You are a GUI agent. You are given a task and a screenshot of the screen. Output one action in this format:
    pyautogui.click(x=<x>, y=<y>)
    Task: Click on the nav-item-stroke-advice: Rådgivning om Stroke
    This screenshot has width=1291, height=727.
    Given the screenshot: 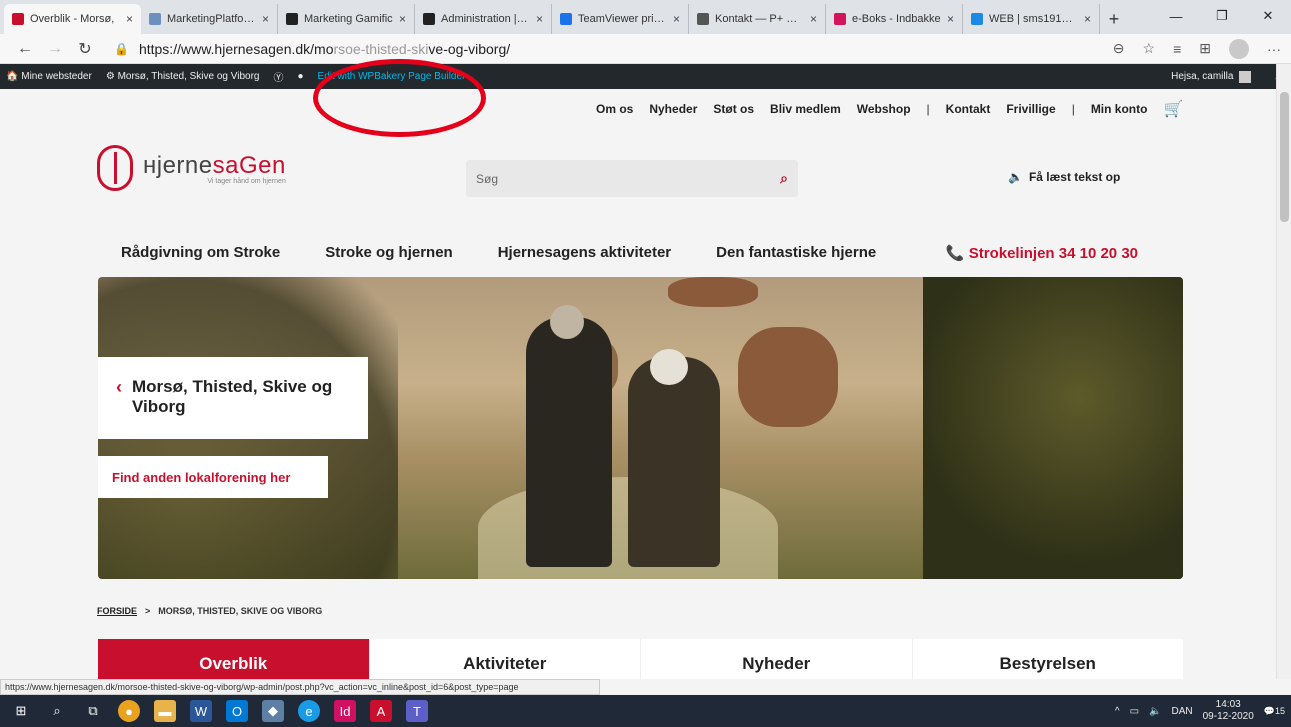 What is the action you would take?
    pyautogui.click(x=200, y=253)
    